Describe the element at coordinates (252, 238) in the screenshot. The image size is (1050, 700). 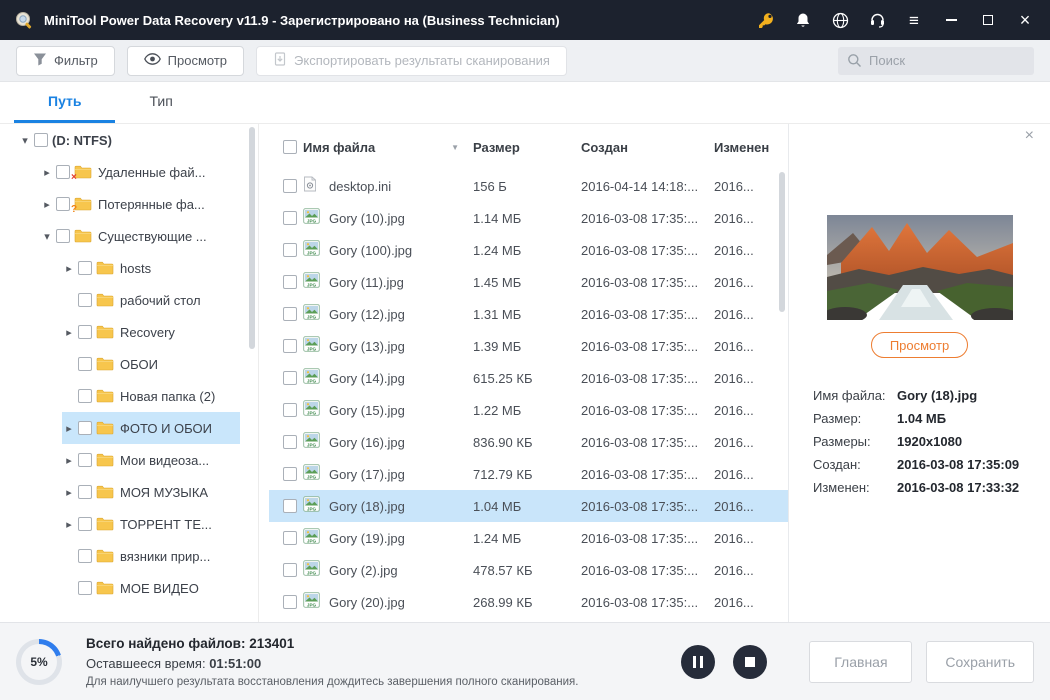
I see `tree-scrollbar` at that location.